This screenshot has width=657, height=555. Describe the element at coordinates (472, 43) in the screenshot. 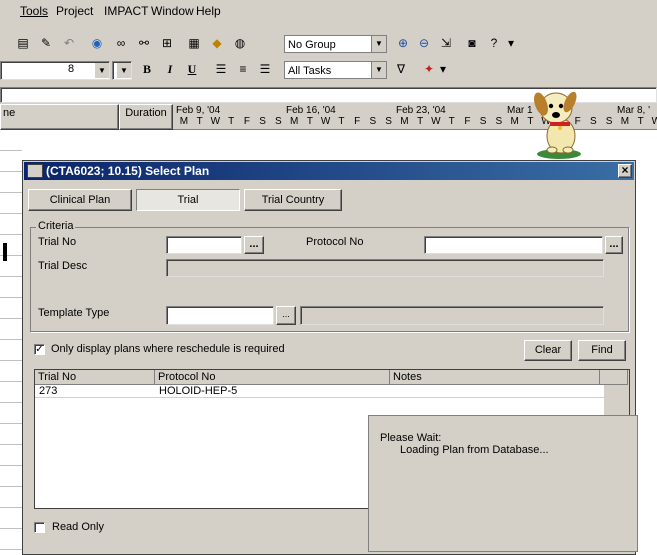

I see `copy-picture-icon: ◙` at that location.